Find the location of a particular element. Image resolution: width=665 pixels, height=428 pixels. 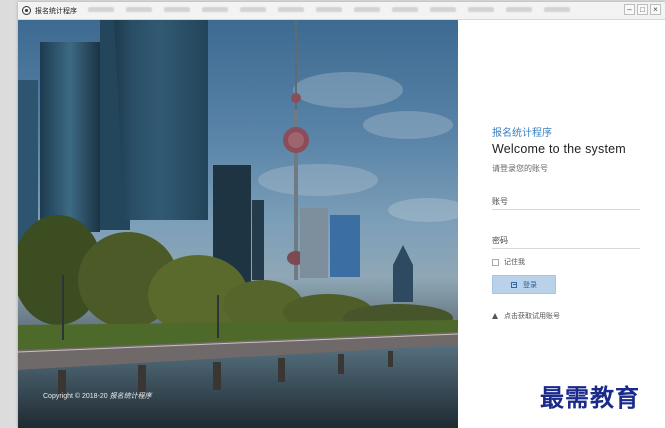

brand-title: 报名统计程序 is located at coordinates (522, 133).